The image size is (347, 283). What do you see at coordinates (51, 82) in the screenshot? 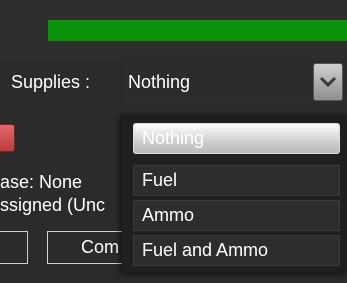
I see `supplies-label: Supplies :` at bounding box center [51, 82].